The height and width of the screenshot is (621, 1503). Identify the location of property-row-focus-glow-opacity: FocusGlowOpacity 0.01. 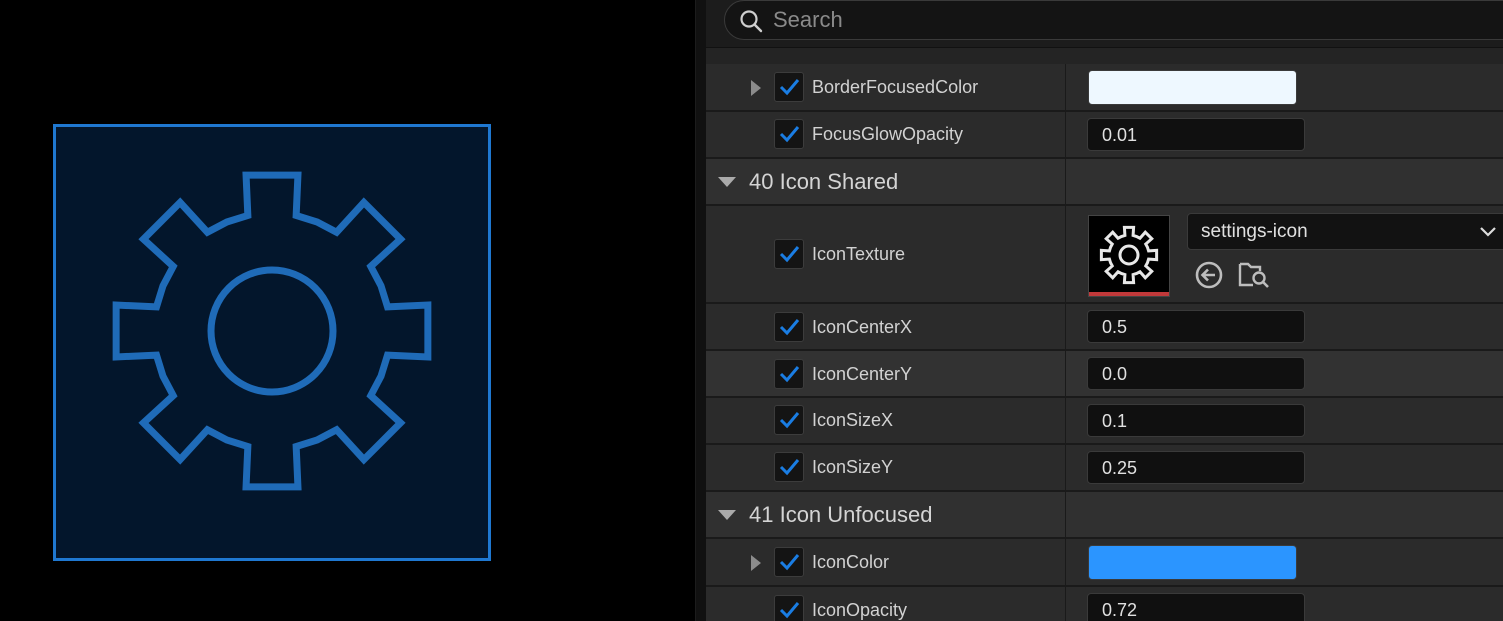
(1104, 135).